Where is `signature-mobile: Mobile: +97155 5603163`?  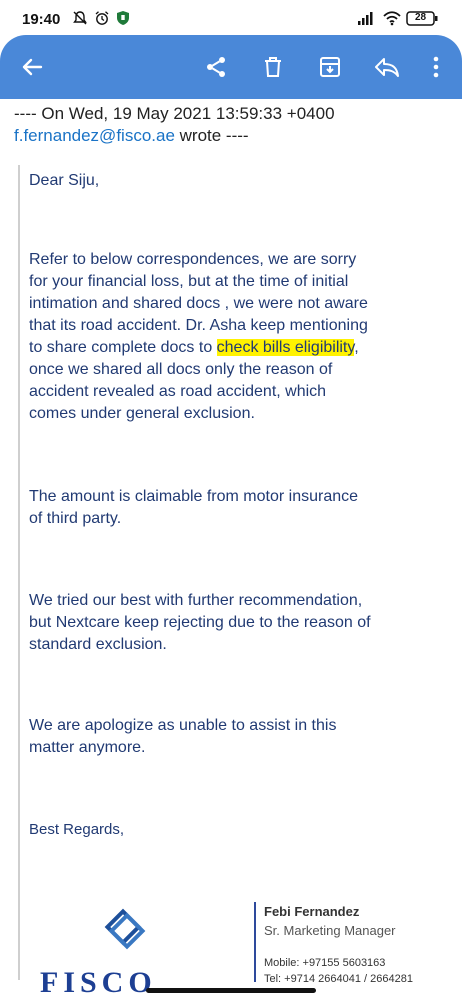 signature-mobile: Mobile: +97155 5603163 is located at coordinates (325, 963).